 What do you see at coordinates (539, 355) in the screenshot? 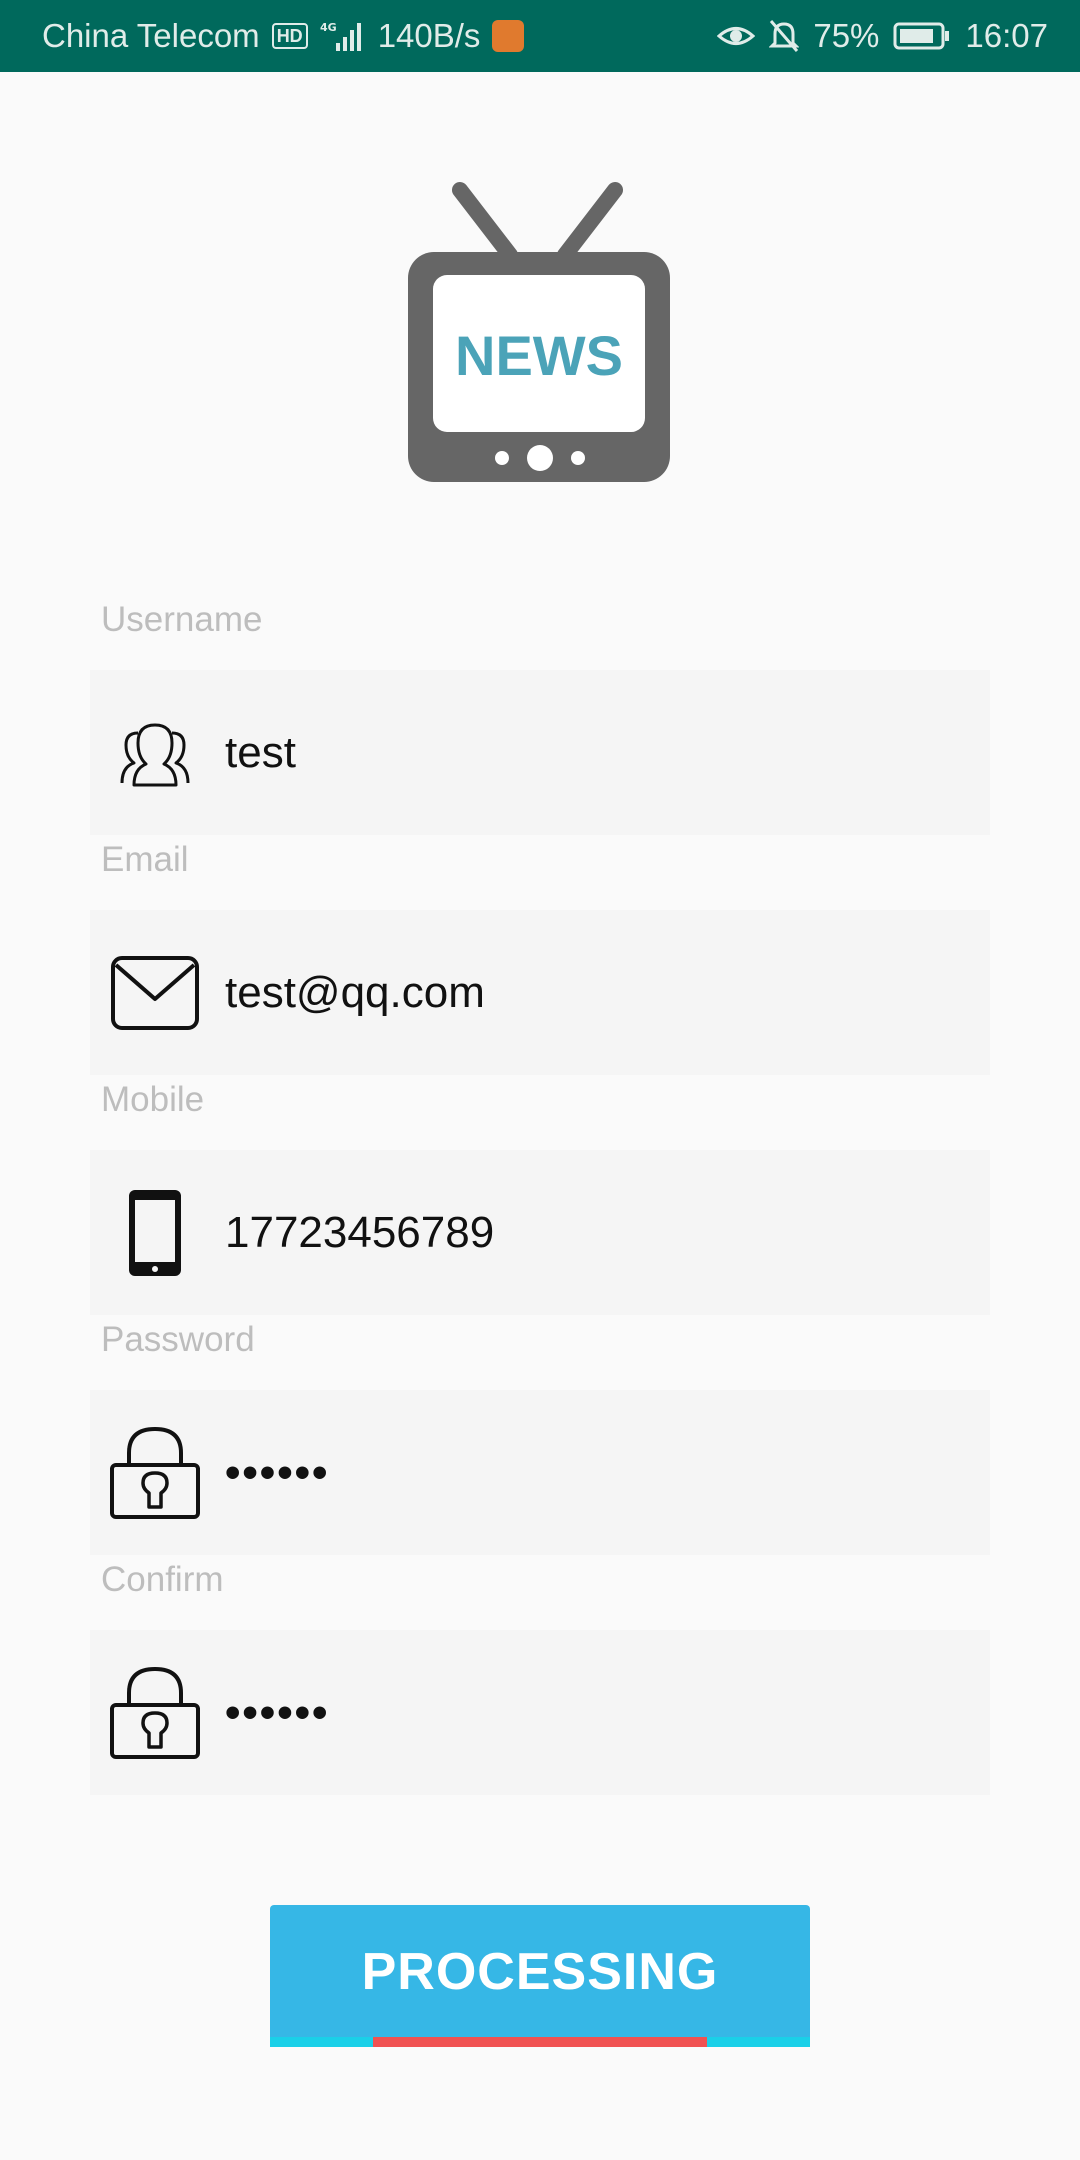
I see `logo-text: NEWS` at bounding box center [539, 355].